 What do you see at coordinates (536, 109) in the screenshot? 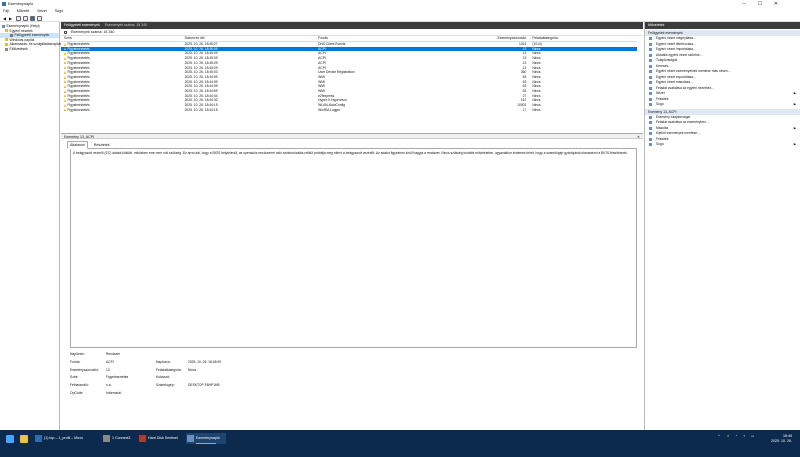
I see `cell-task-category: Nincs` at bounding box center [536, 109].